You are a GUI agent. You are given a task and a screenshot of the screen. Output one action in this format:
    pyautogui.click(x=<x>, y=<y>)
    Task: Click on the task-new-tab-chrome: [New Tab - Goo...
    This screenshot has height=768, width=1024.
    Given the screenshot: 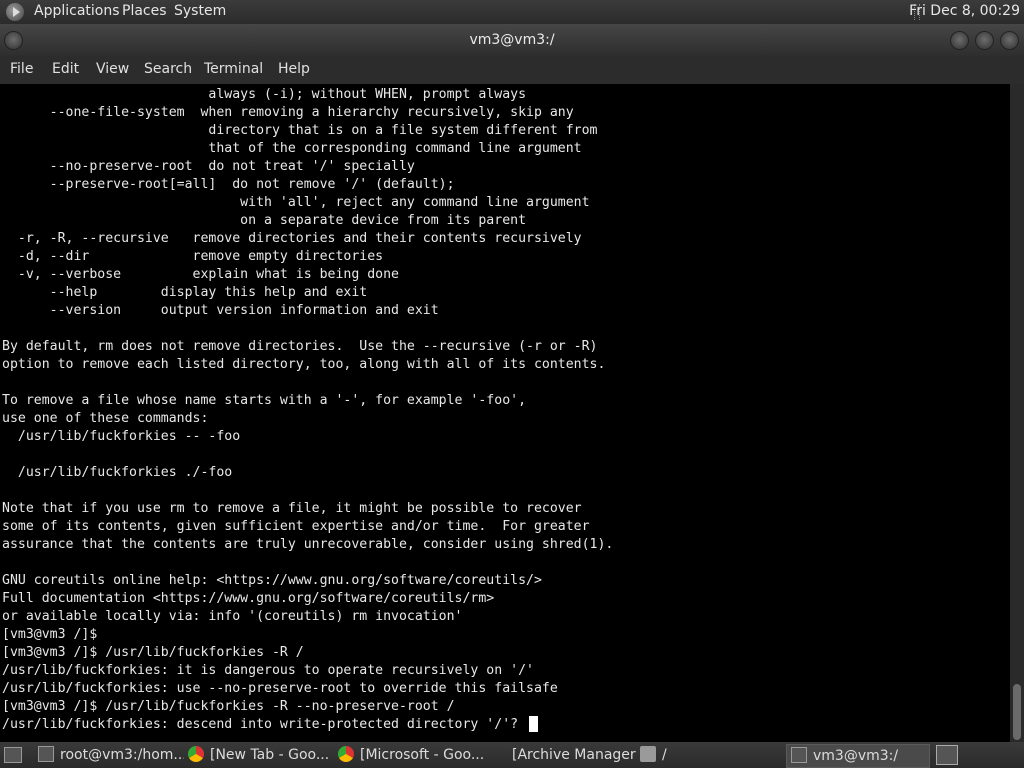 What is the action you would take?
    pyautogui.click(x=261, y=755)
    